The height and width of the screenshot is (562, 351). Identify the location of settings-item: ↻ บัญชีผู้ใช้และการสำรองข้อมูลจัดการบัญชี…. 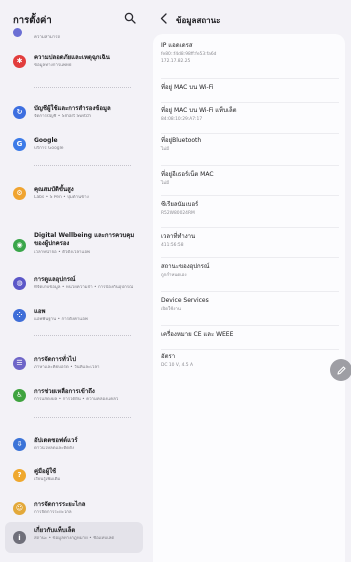
(74, 112).